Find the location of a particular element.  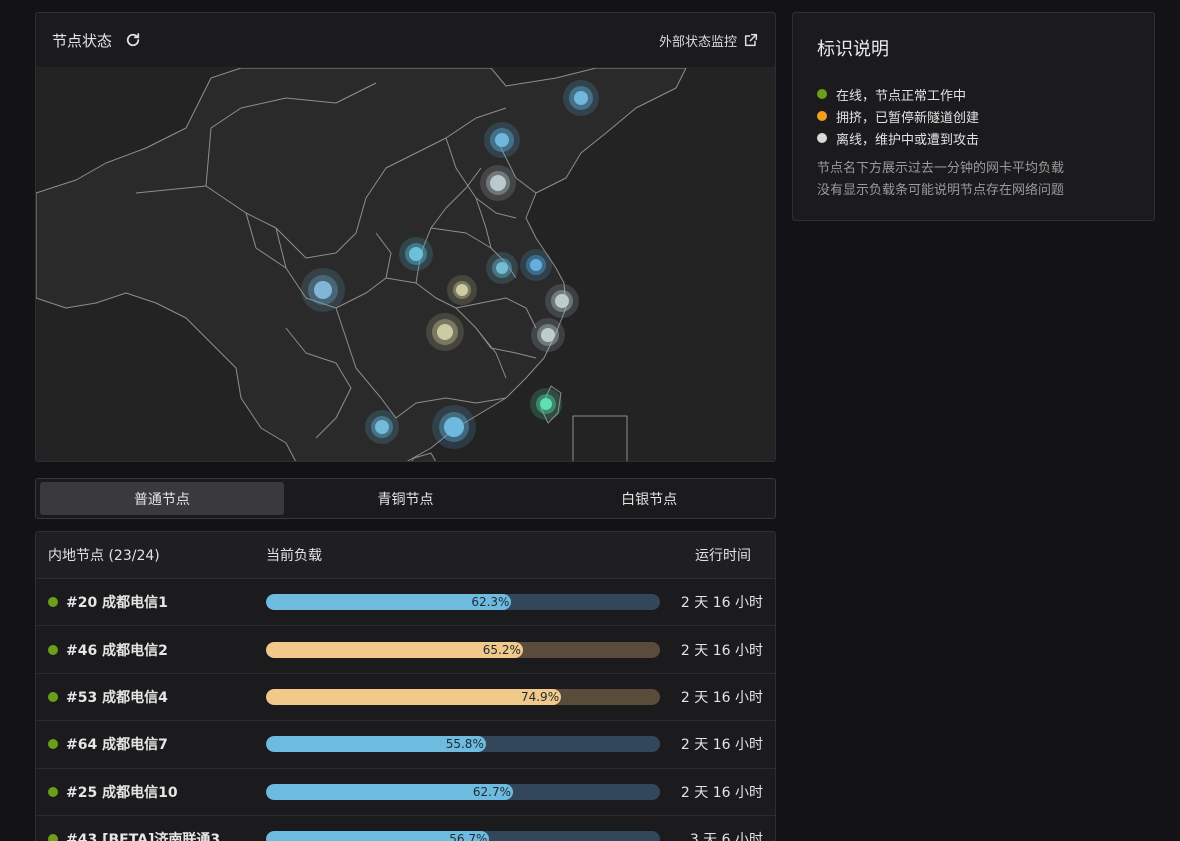

node-name: #46 成都电信2 is located at coordinates (117, 650).